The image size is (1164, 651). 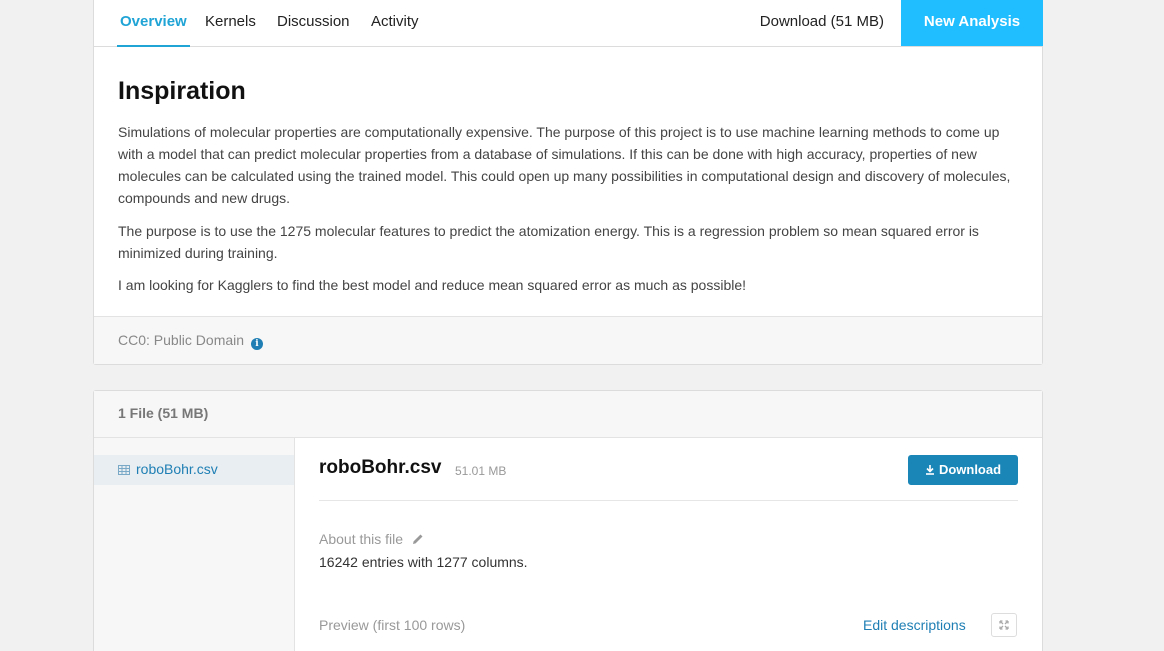 What do you see at coordinates (124, 470) in the screenshot?
I see `table-icon` at bounding box center [124, 470].